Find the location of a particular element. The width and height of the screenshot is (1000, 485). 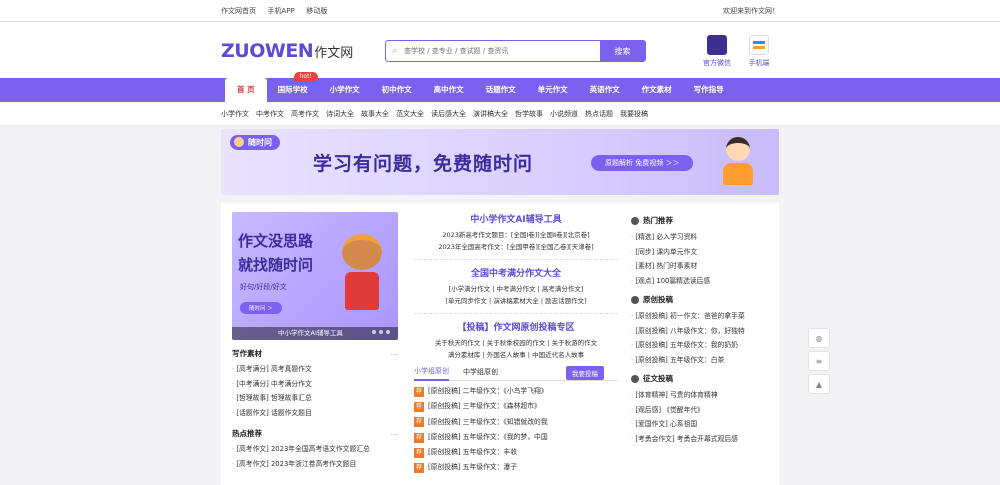

subnav-item: 小说频道 is located at coordinates (564, 114).